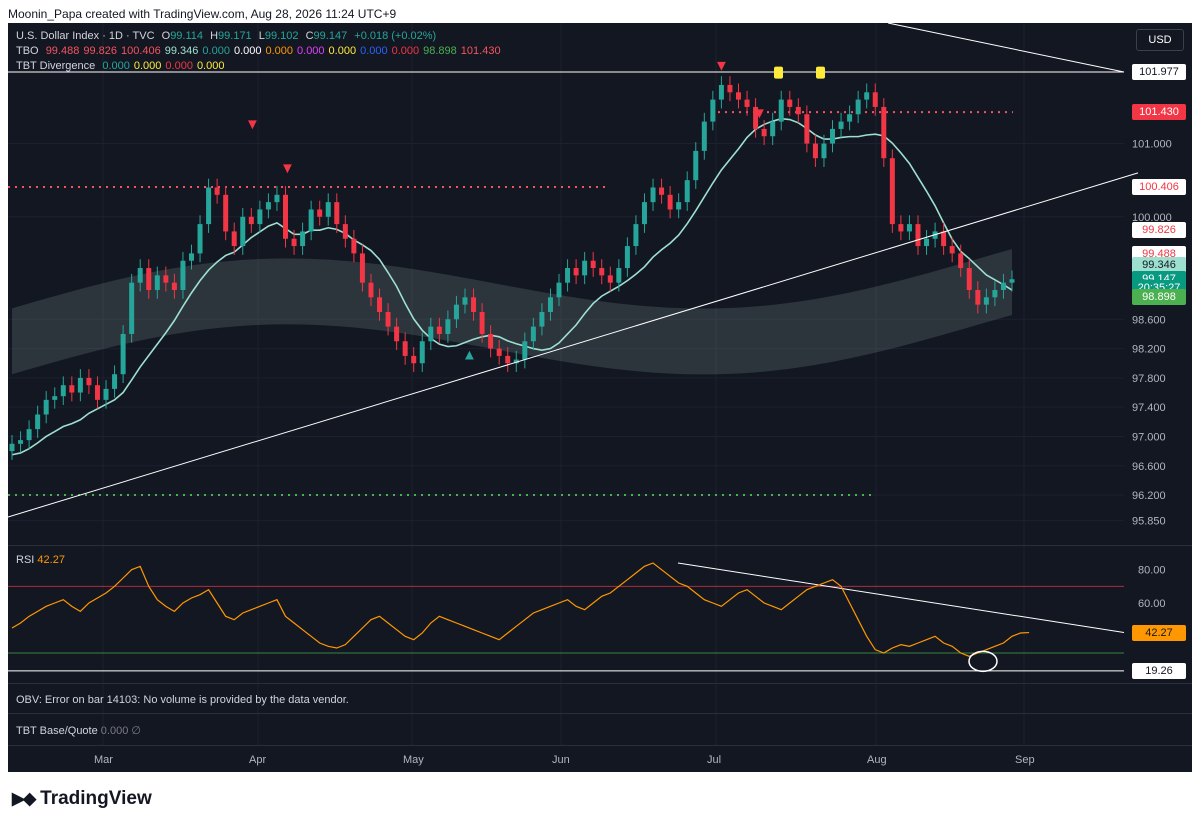 The width and height of the screenshot is (1200, 825). Describe the element at coordinates (181, 51) in the screenshot. I see `legend-value: 99.346` at that location.